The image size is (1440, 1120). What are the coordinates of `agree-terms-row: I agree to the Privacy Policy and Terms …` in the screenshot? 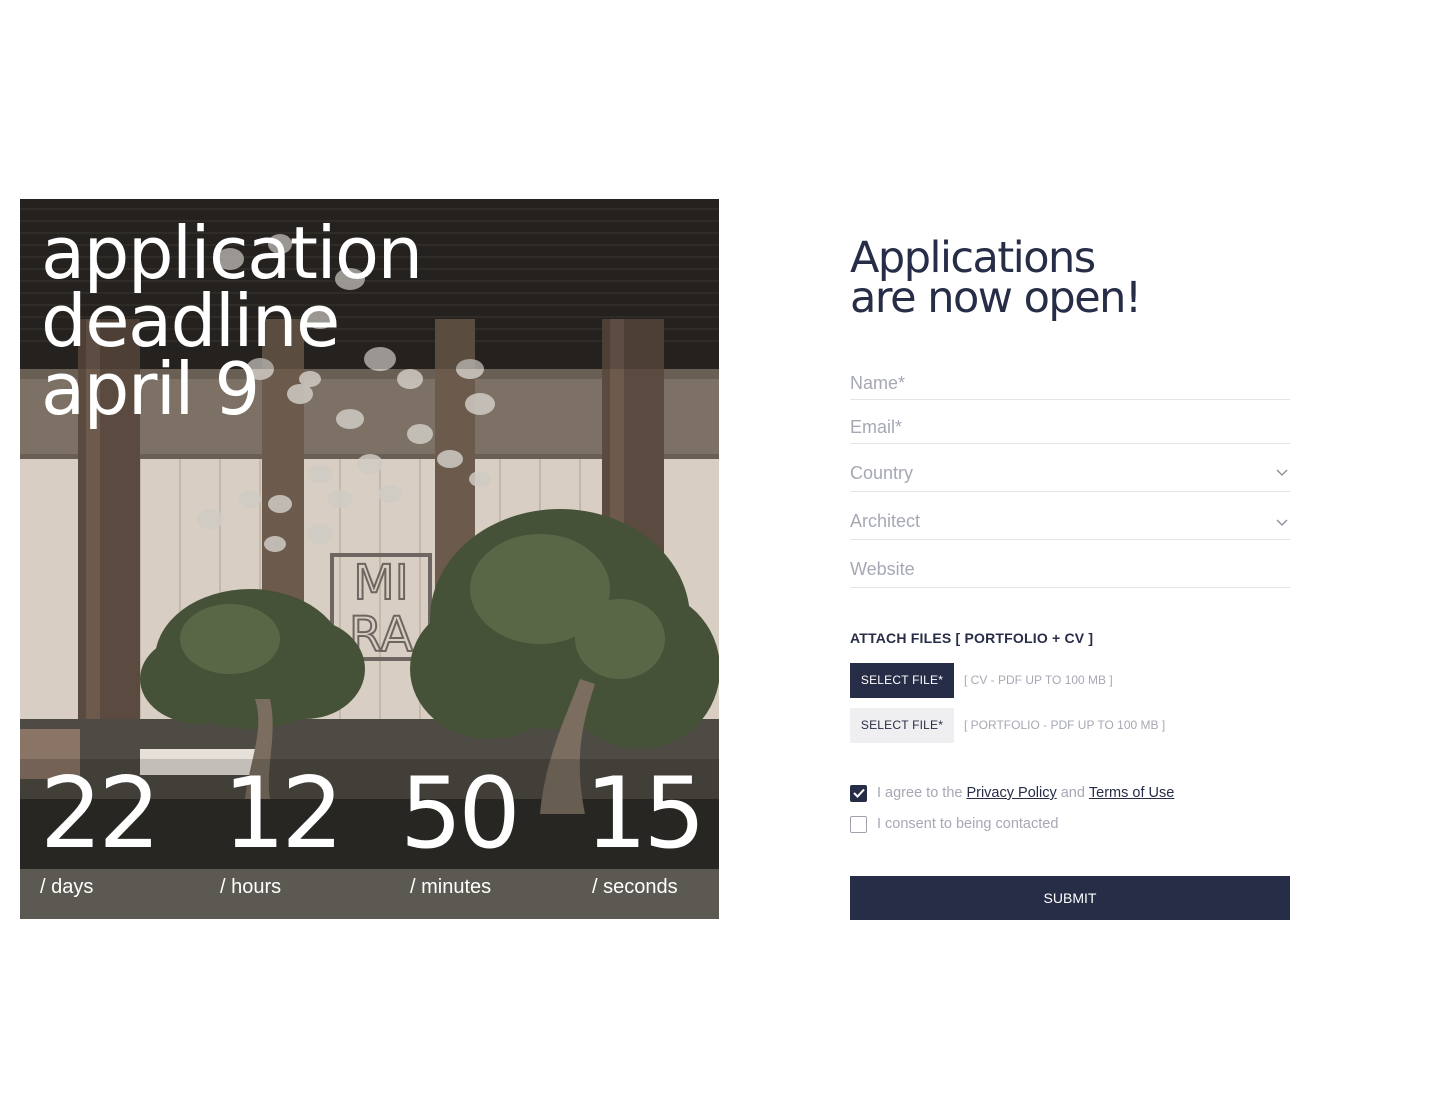 It's located at (1014, 793).